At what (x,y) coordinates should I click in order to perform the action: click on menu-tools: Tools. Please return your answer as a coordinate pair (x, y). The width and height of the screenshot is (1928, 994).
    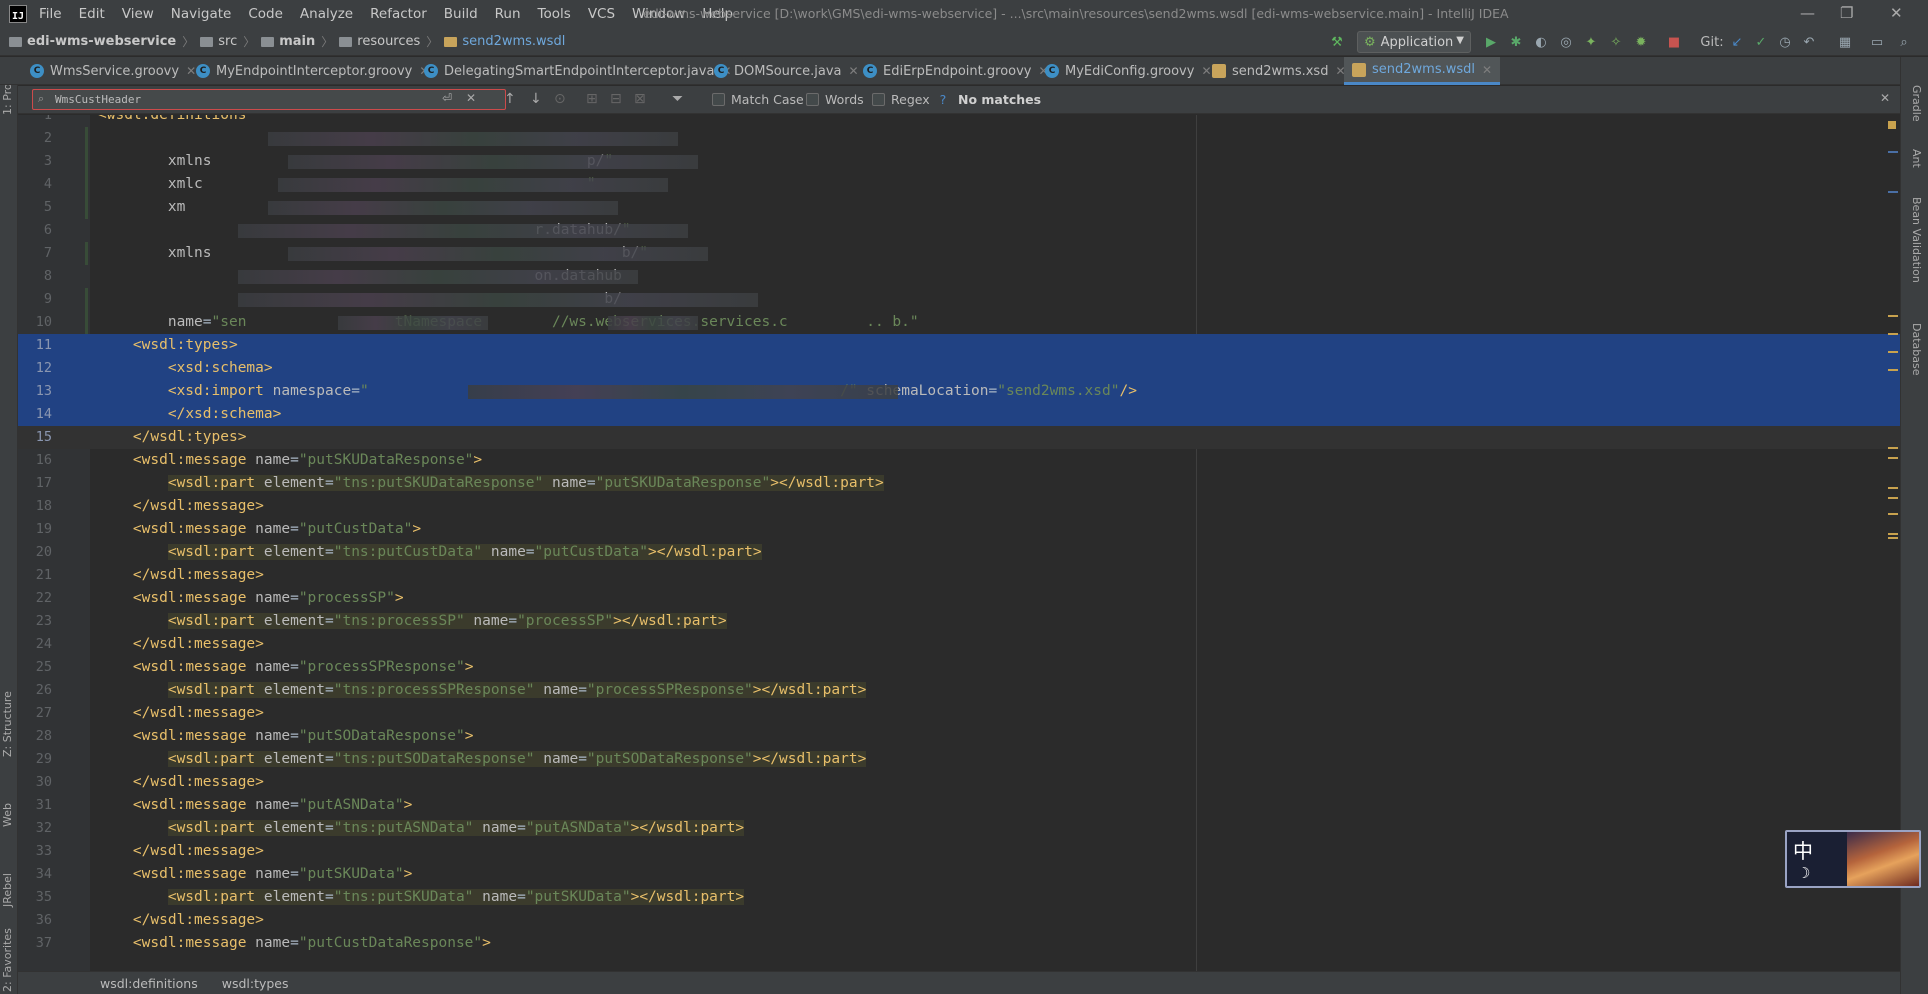
    Looking at the image, I should click on (554, 14).